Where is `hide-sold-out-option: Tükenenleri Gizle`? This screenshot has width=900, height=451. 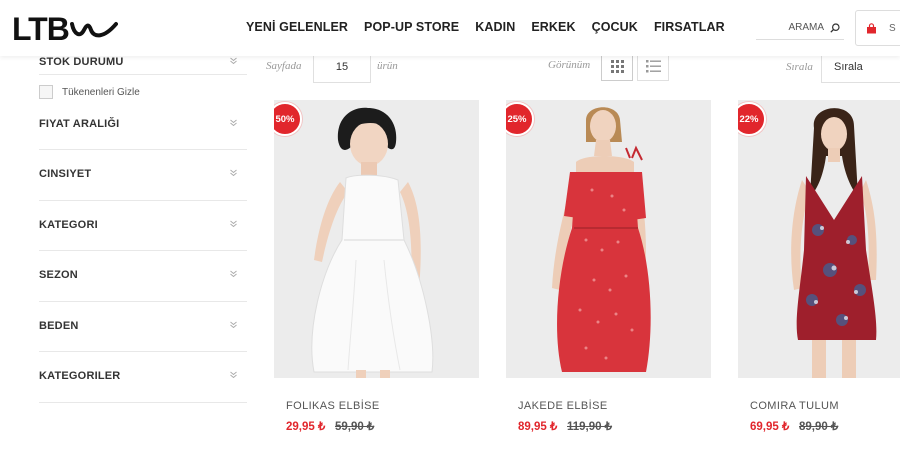
hide-sold-out-option: Tükenenleri Gizle is located at coordinates (89, 92).